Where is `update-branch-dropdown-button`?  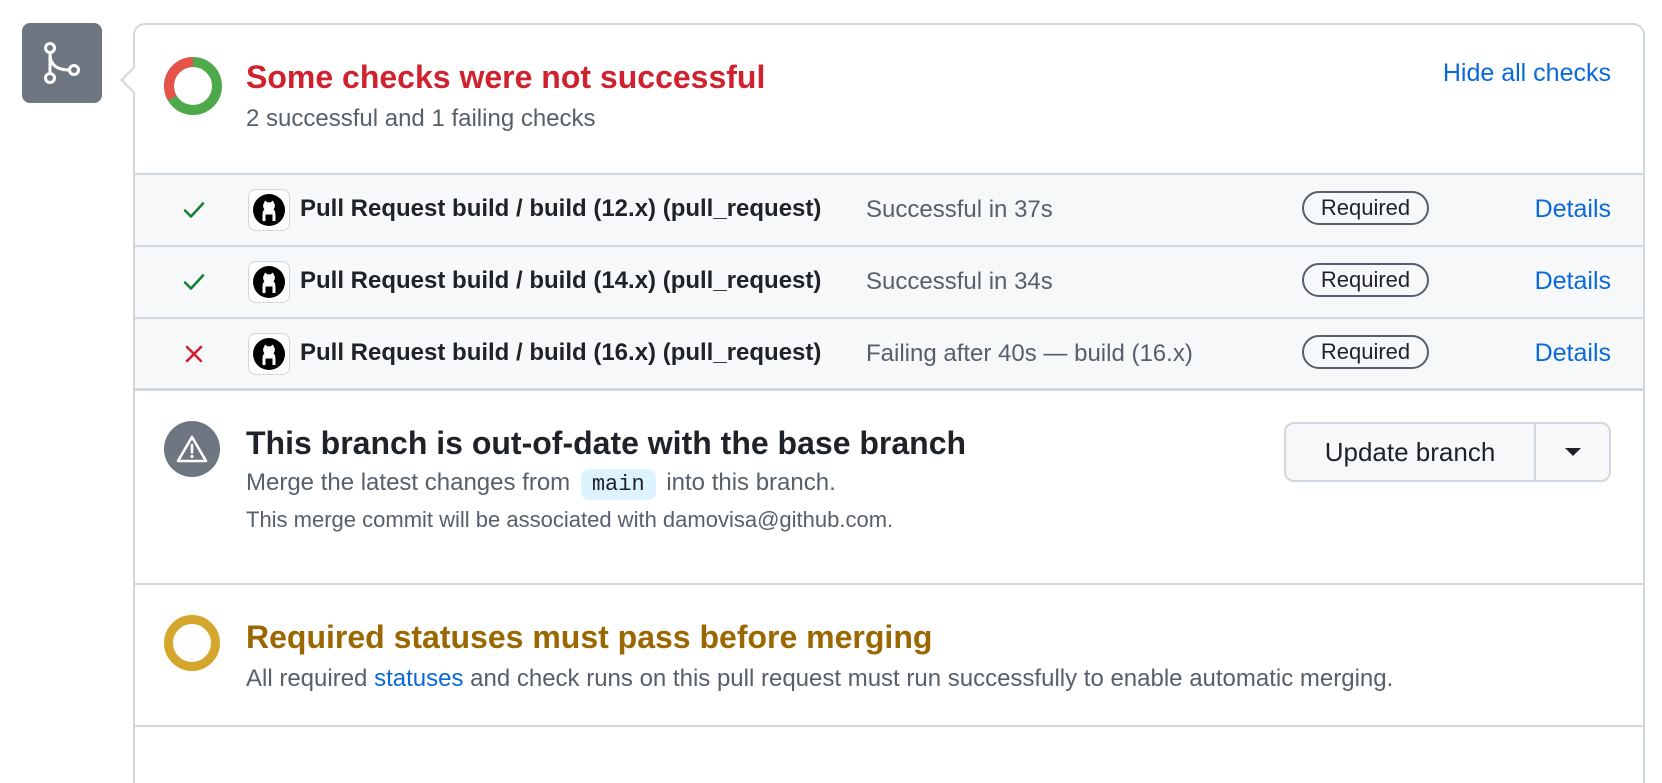 update-branch-dropdown-button is located at coordinates (1572, 452).